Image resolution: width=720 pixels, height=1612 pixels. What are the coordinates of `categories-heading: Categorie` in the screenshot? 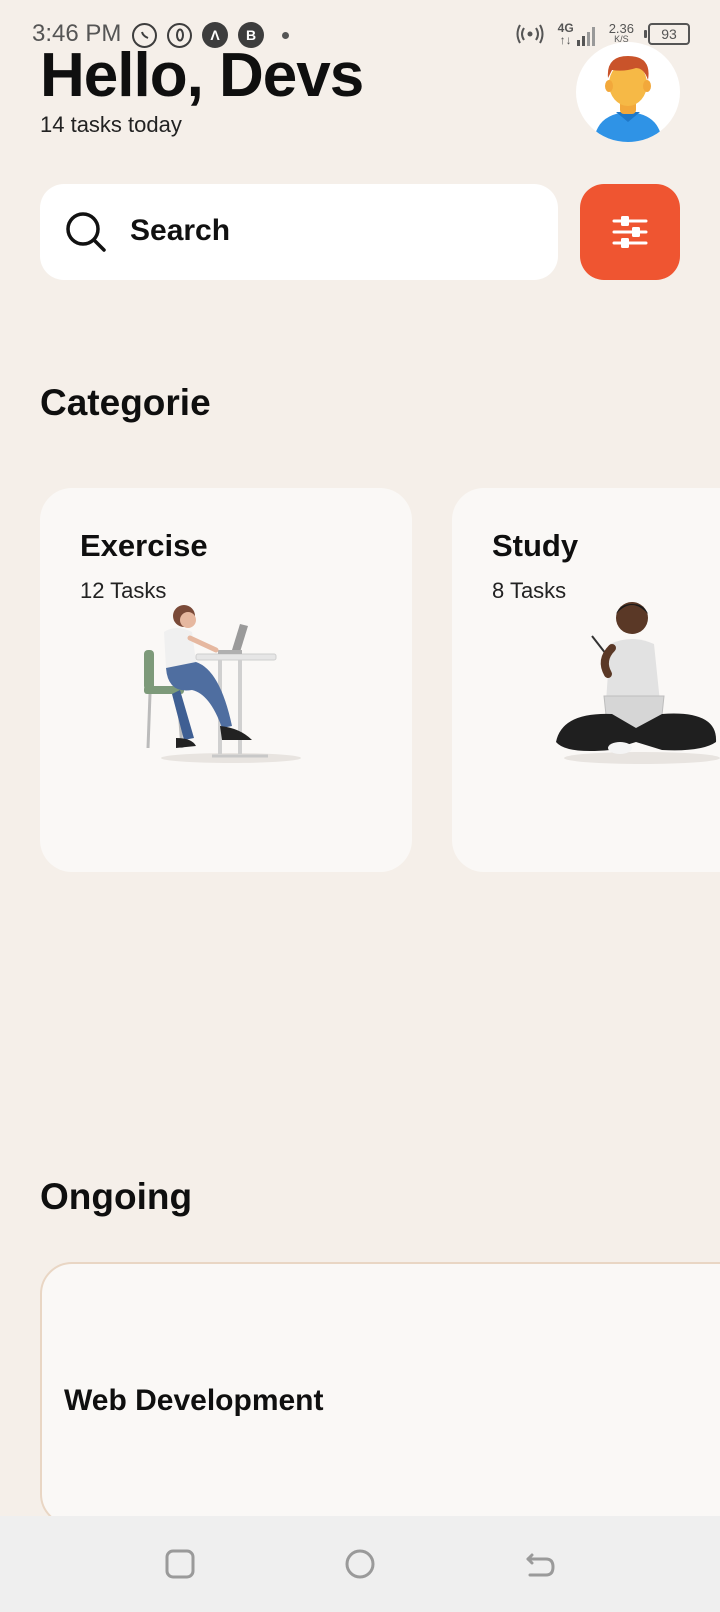 It's located at (125, 402).